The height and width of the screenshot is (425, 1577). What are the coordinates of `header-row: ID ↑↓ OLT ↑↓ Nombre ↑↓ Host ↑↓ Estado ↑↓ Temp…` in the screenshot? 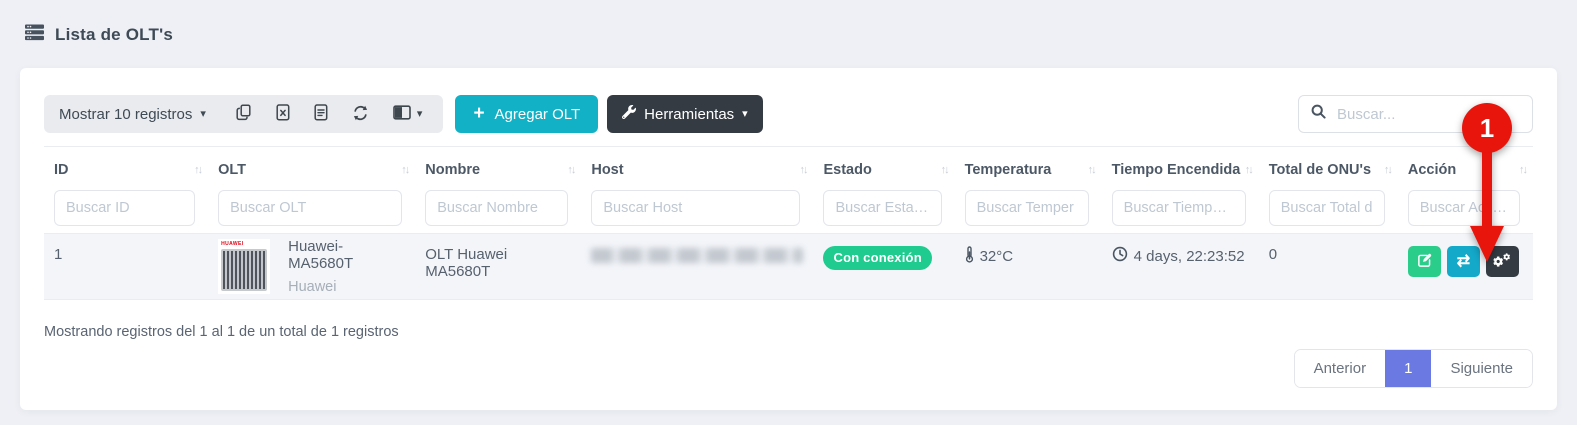 It's located at (788, 166).